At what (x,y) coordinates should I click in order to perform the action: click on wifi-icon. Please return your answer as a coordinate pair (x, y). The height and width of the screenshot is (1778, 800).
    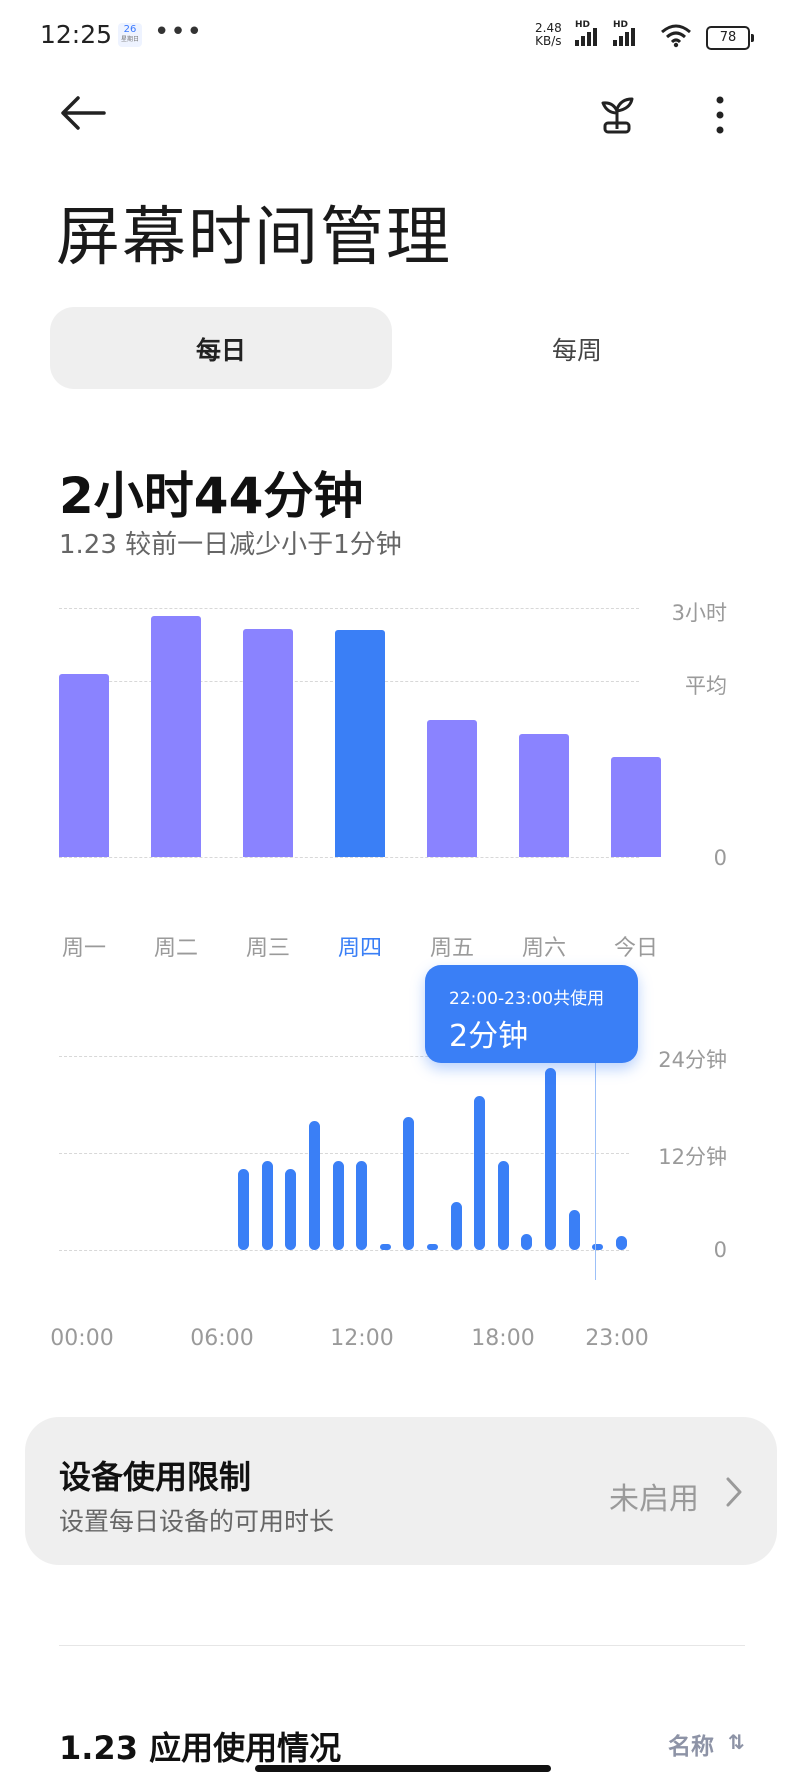
    Looking at the image, I should click on (676, 36).